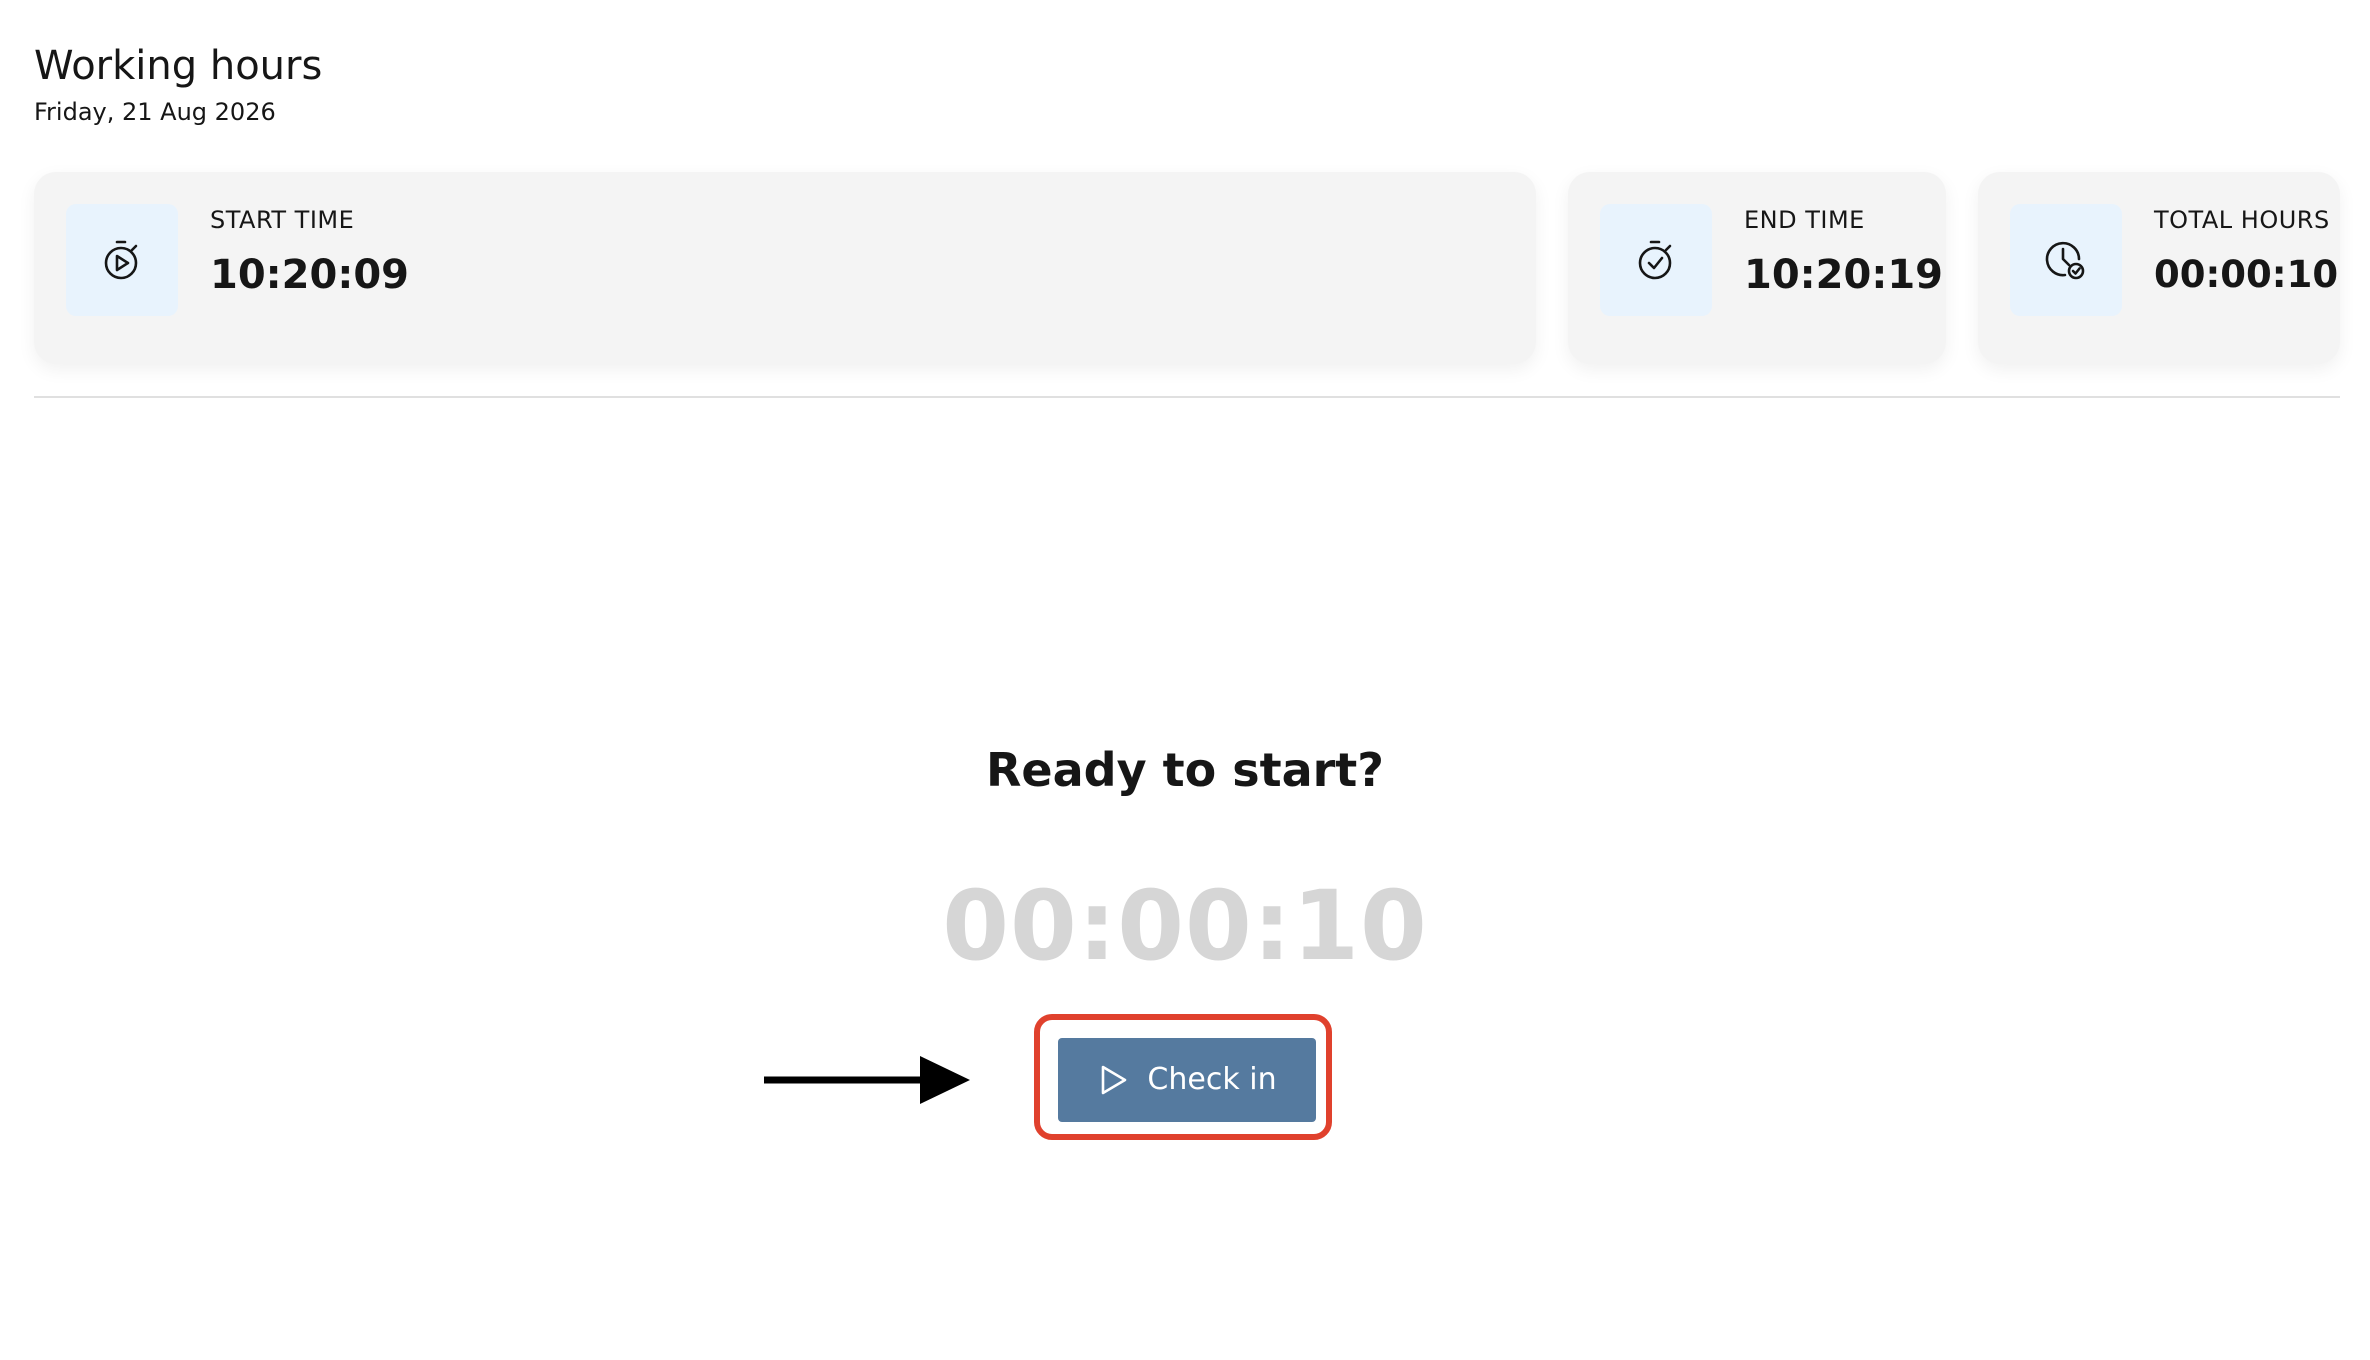  I want to click on play-icon, so click(1114, 1080).